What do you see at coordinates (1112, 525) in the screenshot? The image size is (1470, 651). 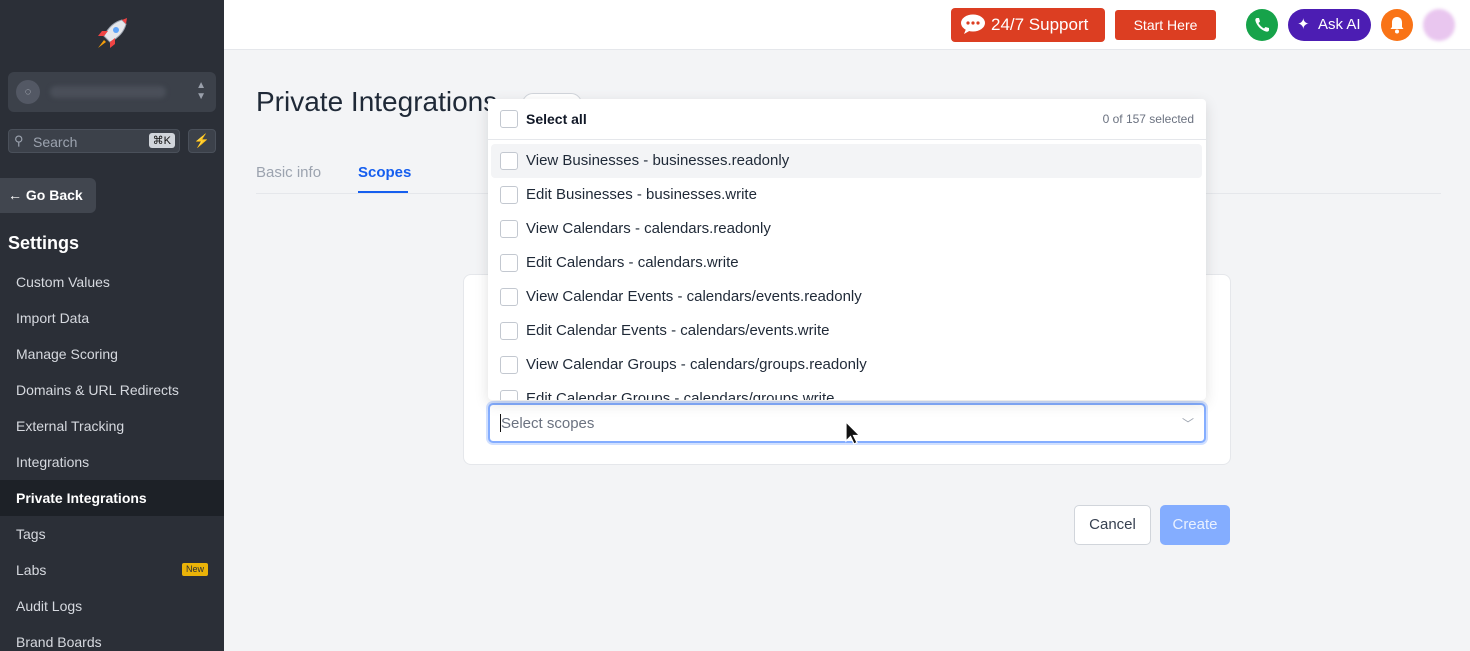 I see `cancel-button: Cancel` at bounding box center [1112, 525].